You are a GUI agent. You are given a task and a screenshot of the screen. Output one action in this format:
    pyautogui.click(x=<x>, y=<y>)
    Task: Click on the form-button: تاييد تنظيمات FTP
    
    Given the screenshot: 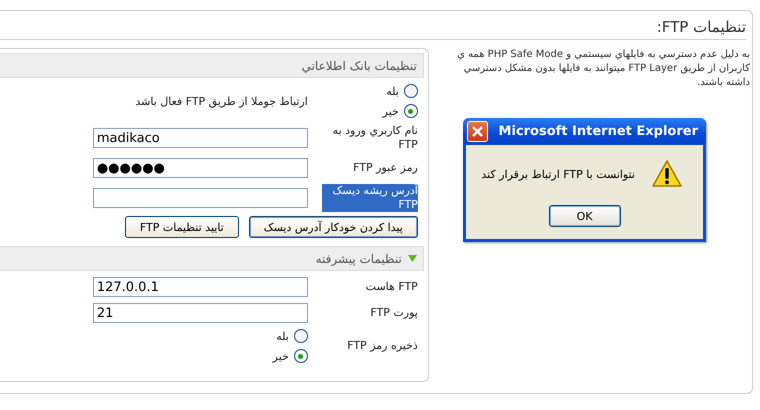 What is the action you would take?
    pyautogui.click(x=181, y=227)
    